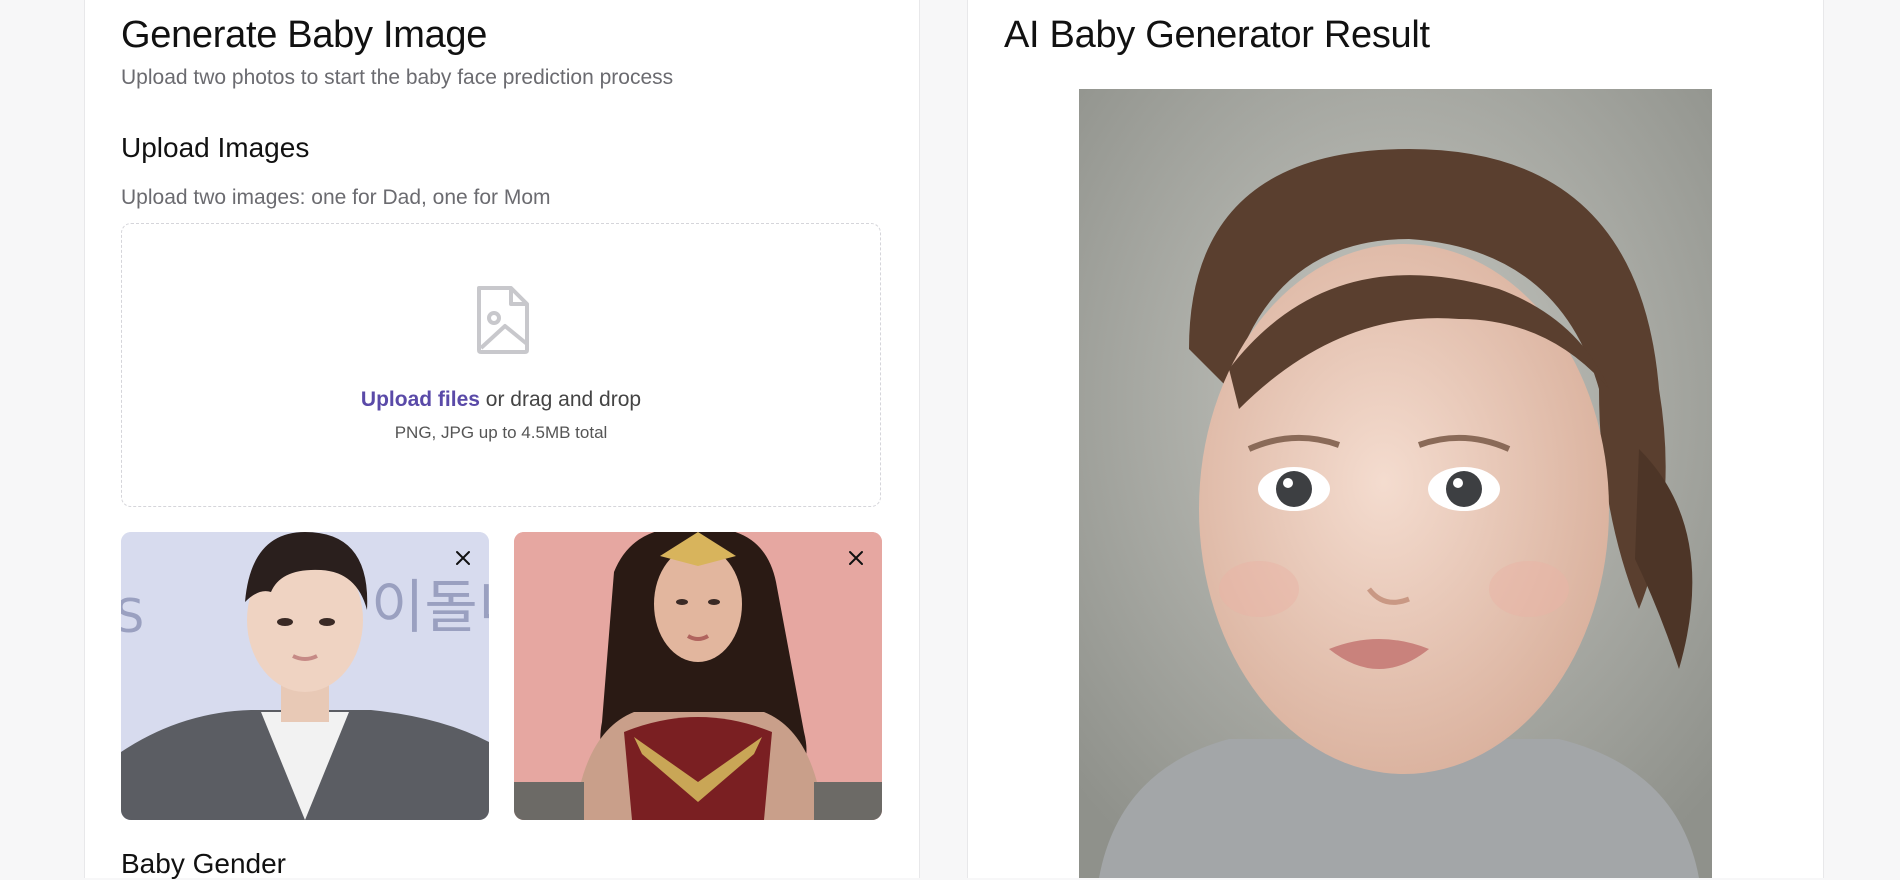 The width and height of the screenshot is (1900, 880). What do you see at coordinates (304, 35) in the screenshot?
I see `page-title: Generate Baby Image` at bounding box center [304, 35].